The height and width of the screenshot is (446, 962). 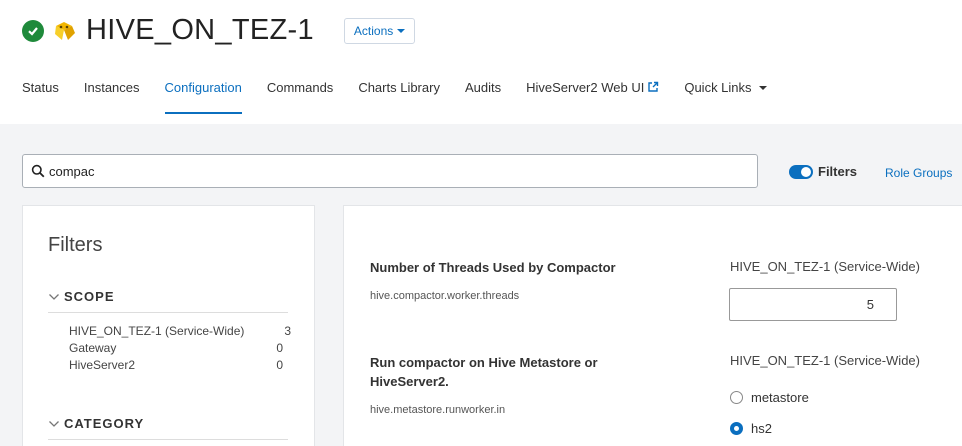 I want to click on radio-unchecked-icon, so click(x=736, y=397).